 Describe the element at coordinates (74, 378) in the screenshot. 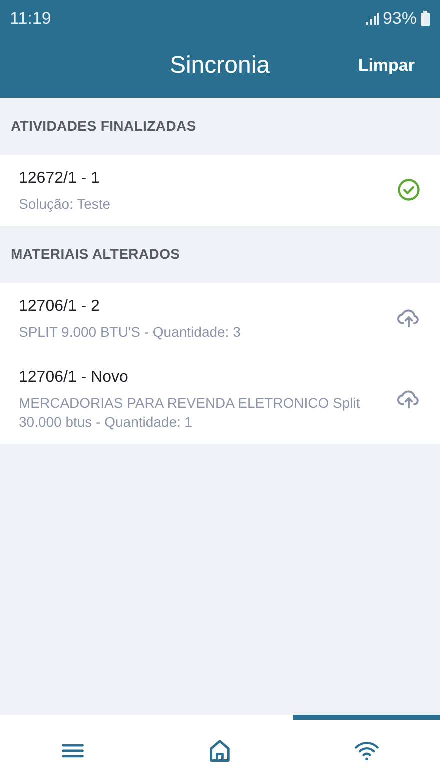

I see `item-title: 12706/1 - Novo` at that location.